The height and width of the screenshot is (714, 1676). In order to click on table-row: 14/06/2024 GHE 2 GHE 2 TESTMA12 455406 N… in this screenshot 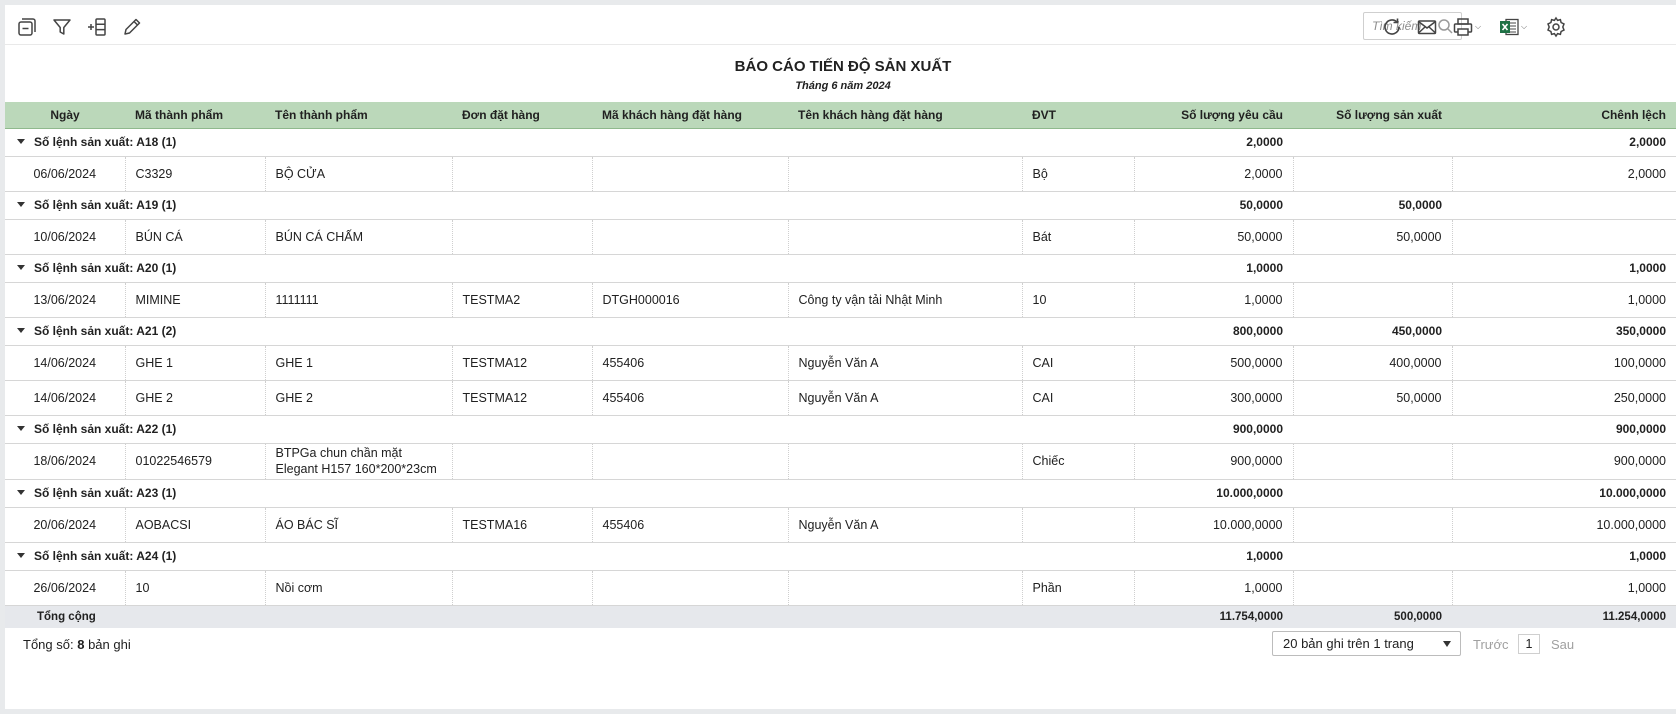, I will do `click(840, 398)`.